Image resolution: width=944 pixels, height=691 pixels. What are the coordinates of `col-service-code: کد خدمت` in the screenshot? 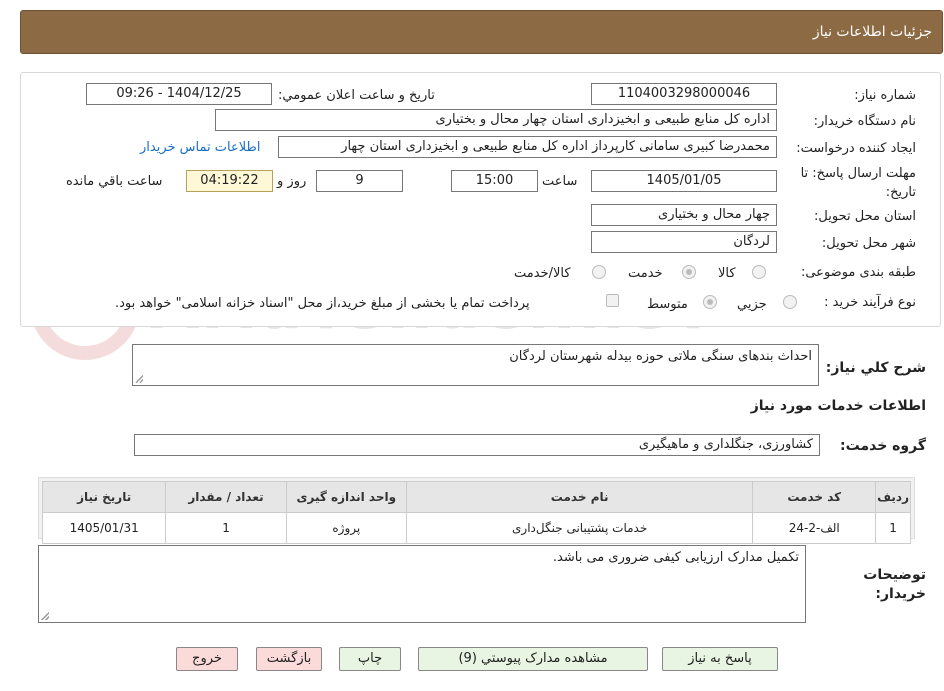 It's located at (814, 497).